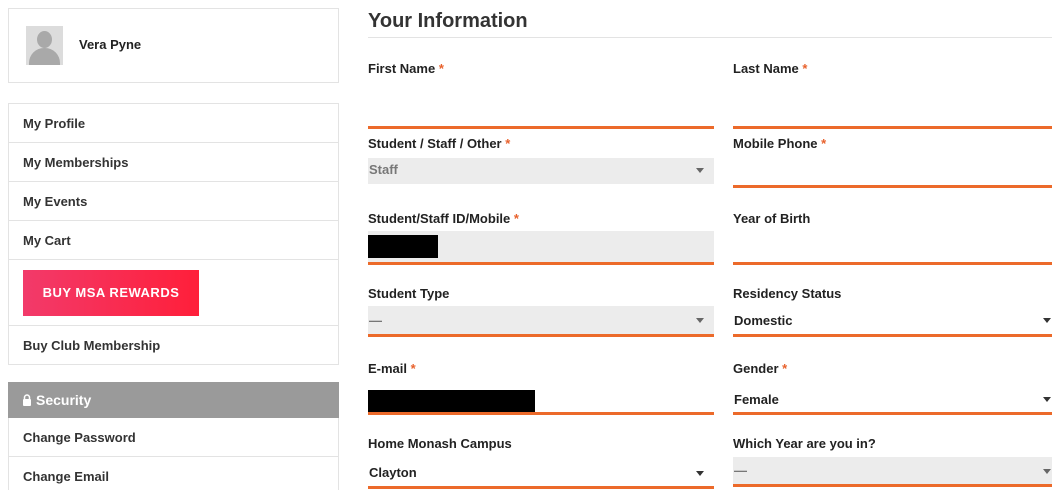 This screenshot has height=490, width=1052. What do you see at coordinates (541, 474) in the screenshot?
I see `campus-select: Clayton` at bounding box center [541, 474].